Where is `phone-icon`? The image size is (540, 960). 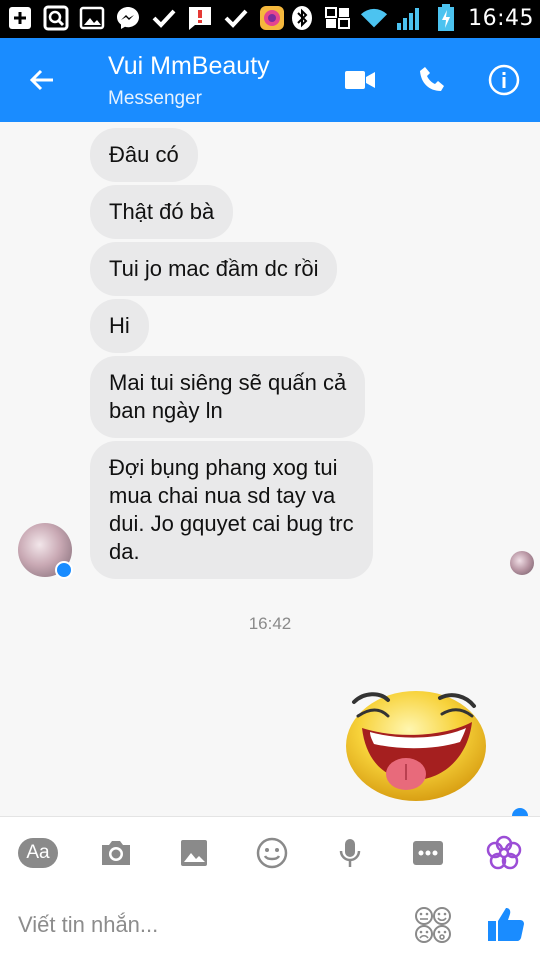 phone-icon is located at coordinates (432, 79).